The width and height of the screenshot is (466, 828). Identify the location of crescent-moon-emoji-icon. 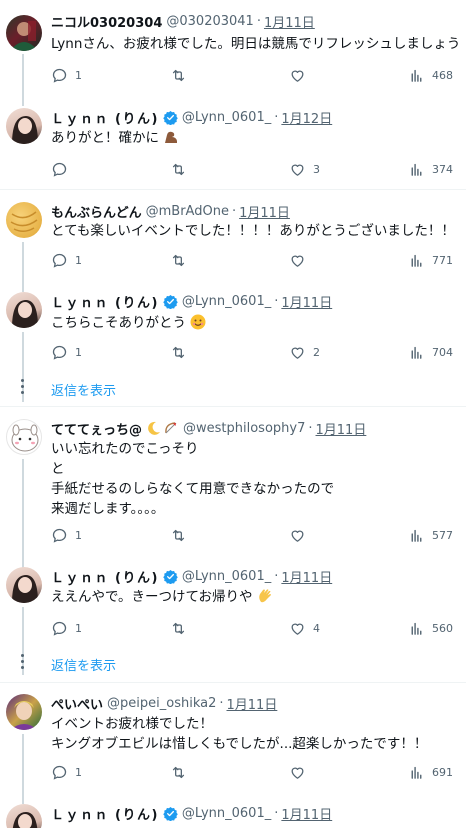
(154, 428).